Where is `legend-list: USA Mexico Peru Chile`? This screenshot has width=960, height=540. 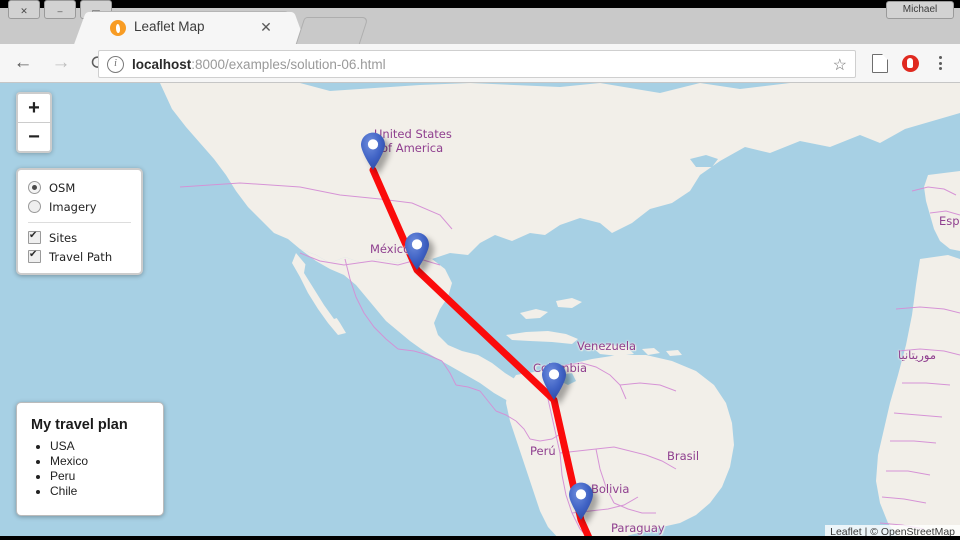
legend-list: USA Mexico Peru Chile is located at coordinates (92, 469).